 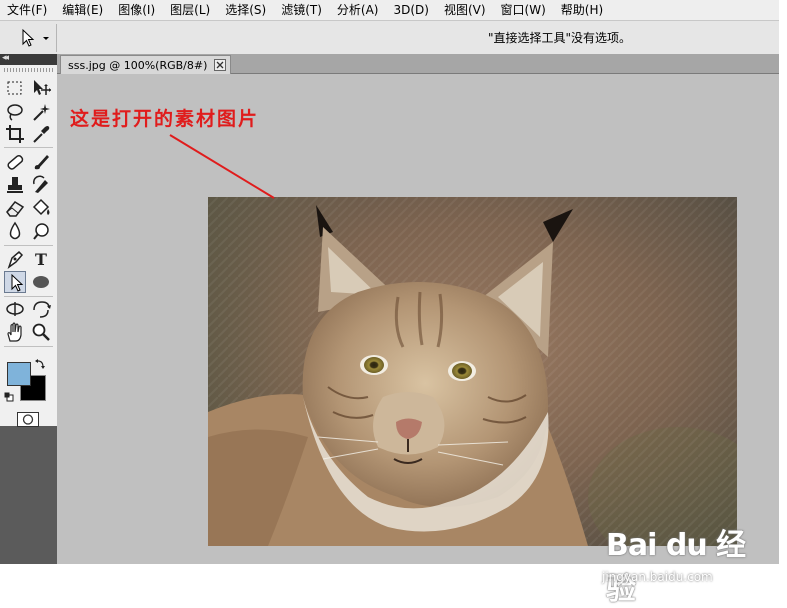 I want to click on baidu-watermark: Bai du 经验 jingyan.baidu.com, so click(x=673, y=563).